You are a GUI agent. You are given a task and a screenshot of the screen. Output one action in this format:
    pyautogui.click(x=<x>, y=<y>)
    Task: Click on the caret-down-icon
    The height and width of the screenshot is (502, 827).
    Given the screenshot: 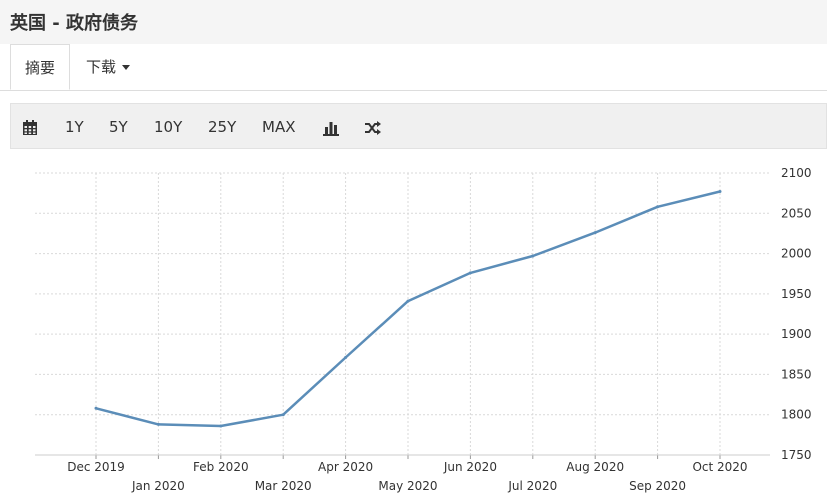 What is the action you would take?
    pyautogui.click(x=126, y=67)
    